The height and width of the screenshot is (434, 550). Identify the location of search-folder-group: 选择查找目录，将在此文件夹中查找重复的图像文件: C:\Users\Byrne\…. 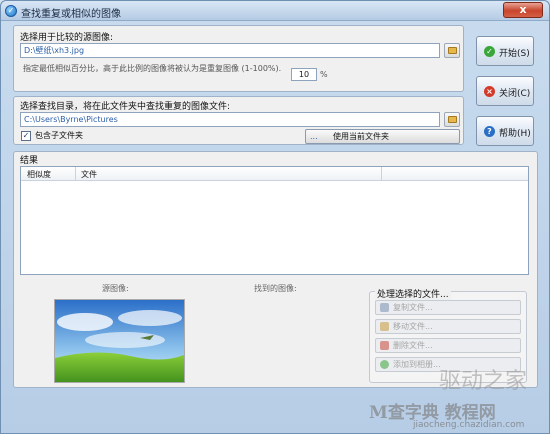
(238, 120).